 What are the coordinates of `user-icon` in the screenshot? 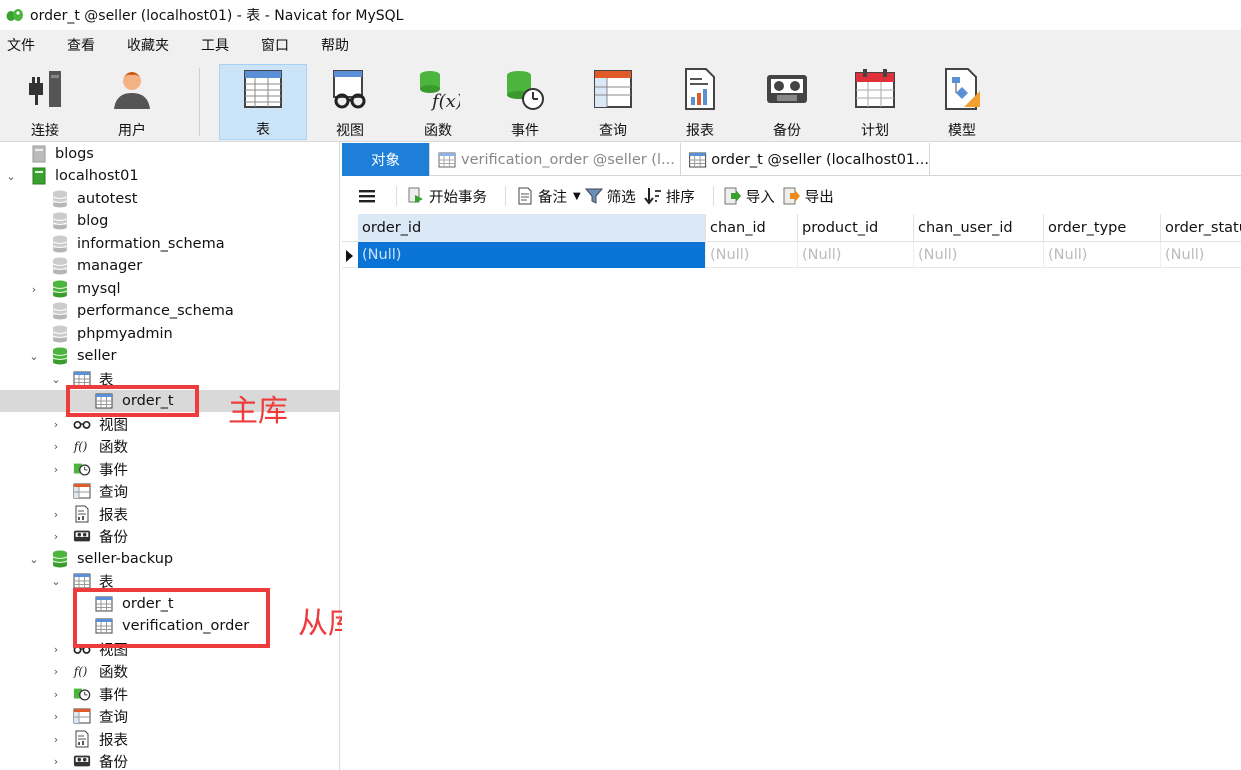 It's located at (132, 89).